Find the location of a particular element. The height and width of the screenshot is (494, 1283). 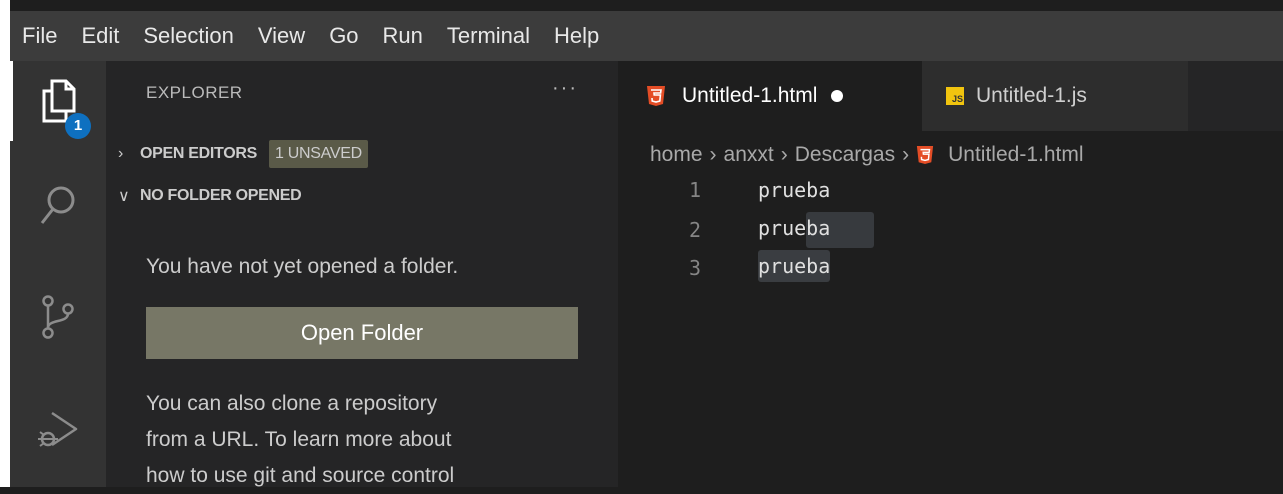

menu-file: File is located at coordinates (39, 36).